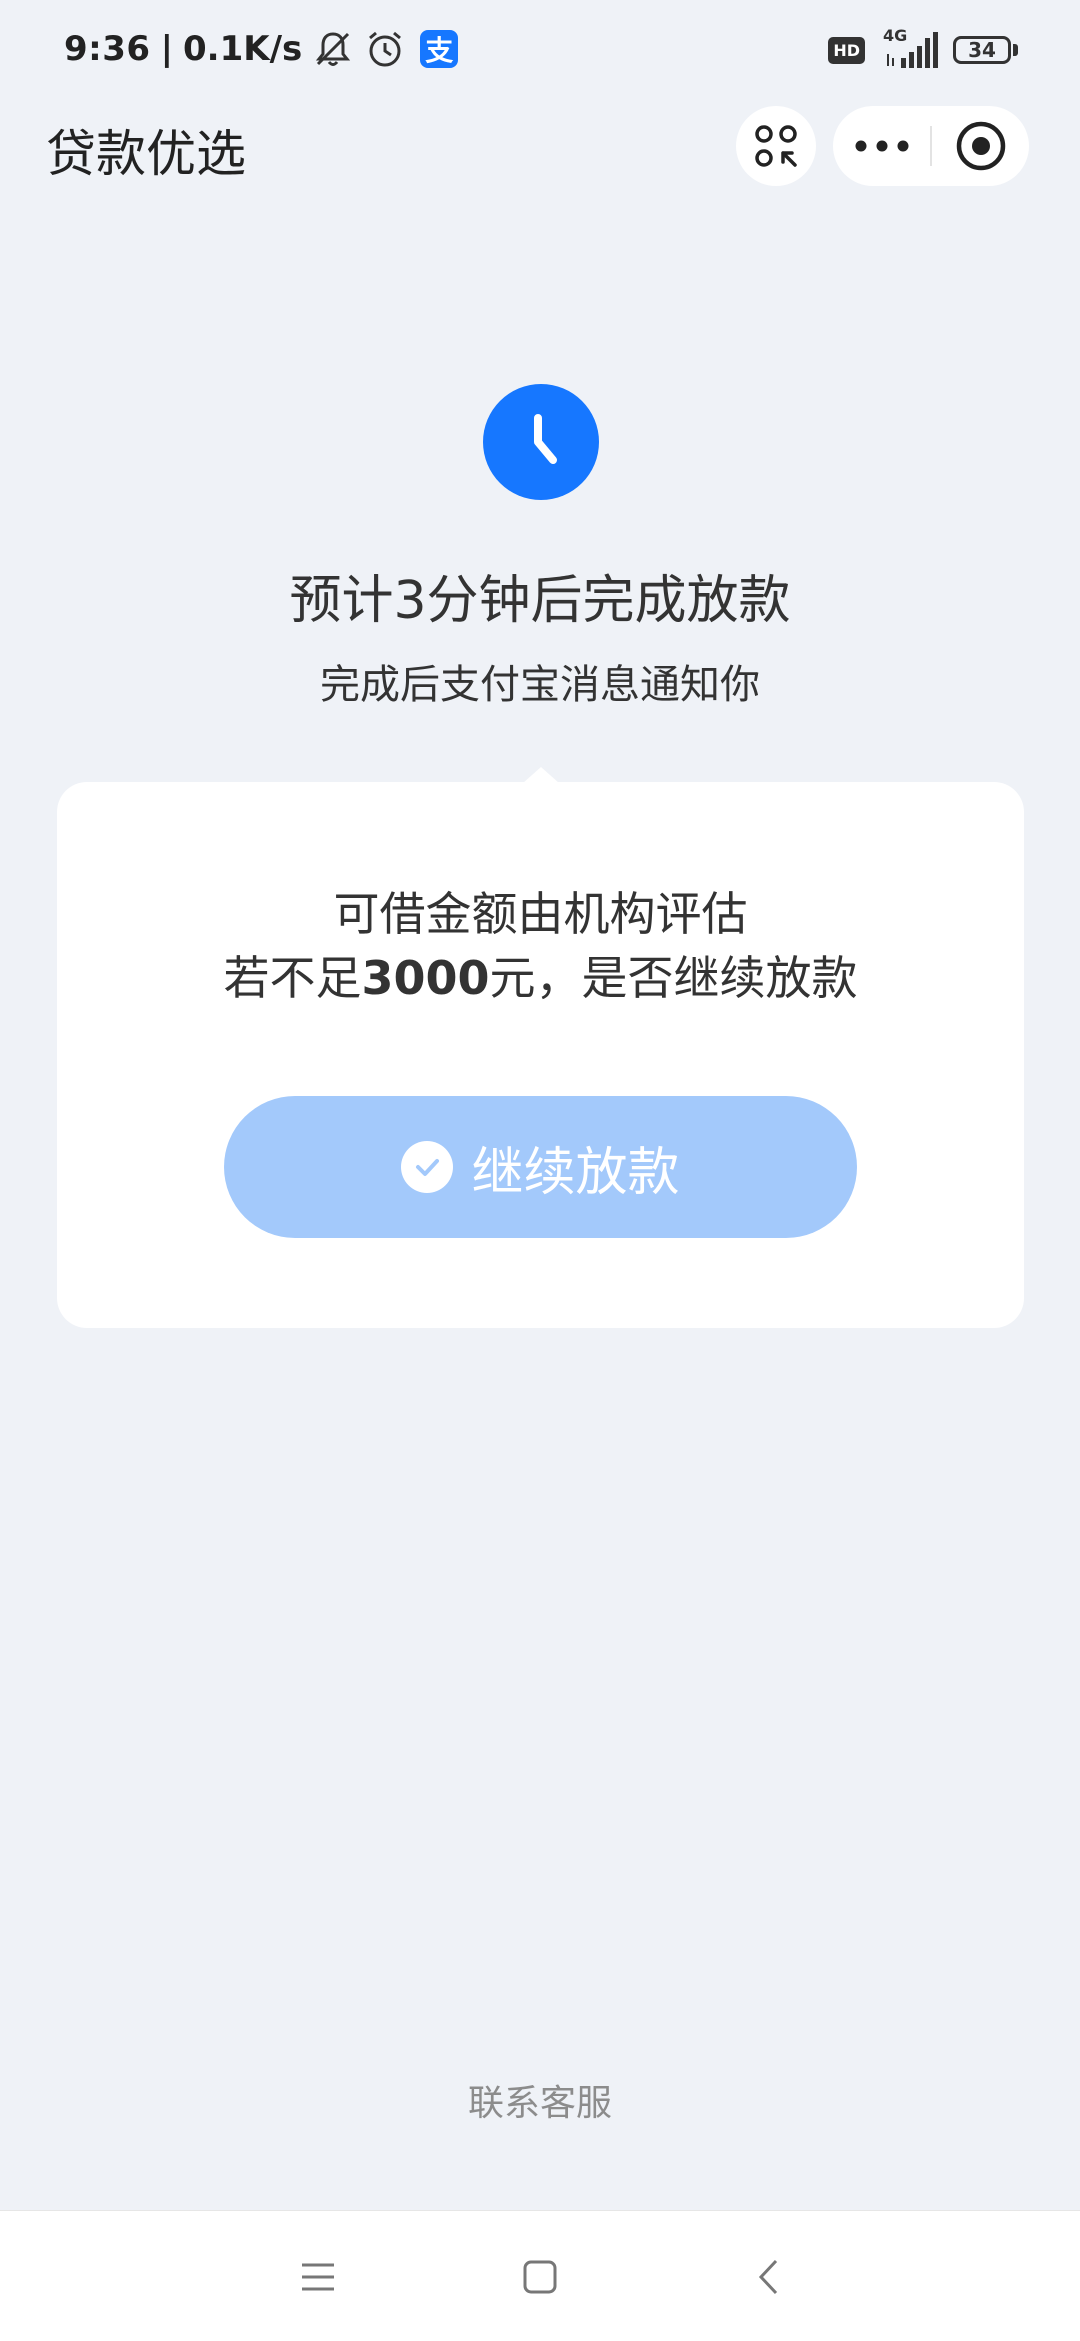  What do you see at coordinates (540, 50) in the screenshot?
I see `status-bar: 9:36 | 0.1K/s 支 HD 4G 34` at bounding box center [540, 50].